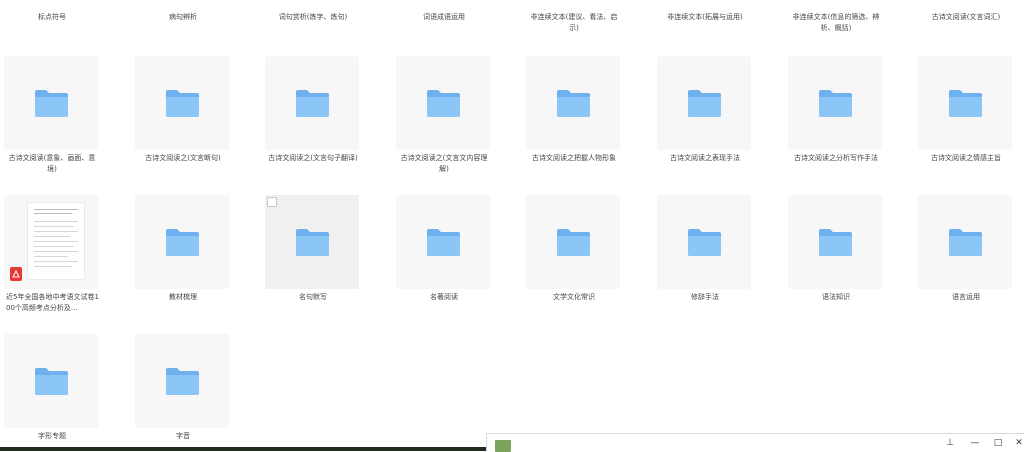  I want to click on folder-tile: 语法知识, so click(836, 249).